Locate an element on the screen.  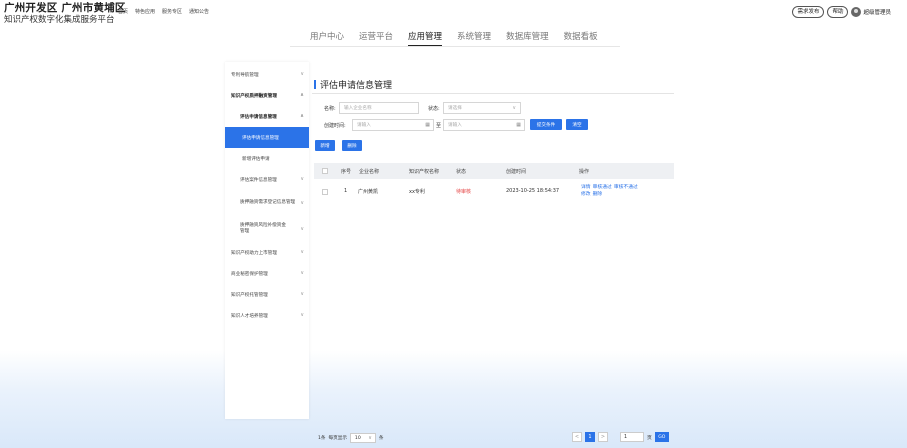
page-title-text: 评估申请信息管理 is located at coordinates (356, 86).